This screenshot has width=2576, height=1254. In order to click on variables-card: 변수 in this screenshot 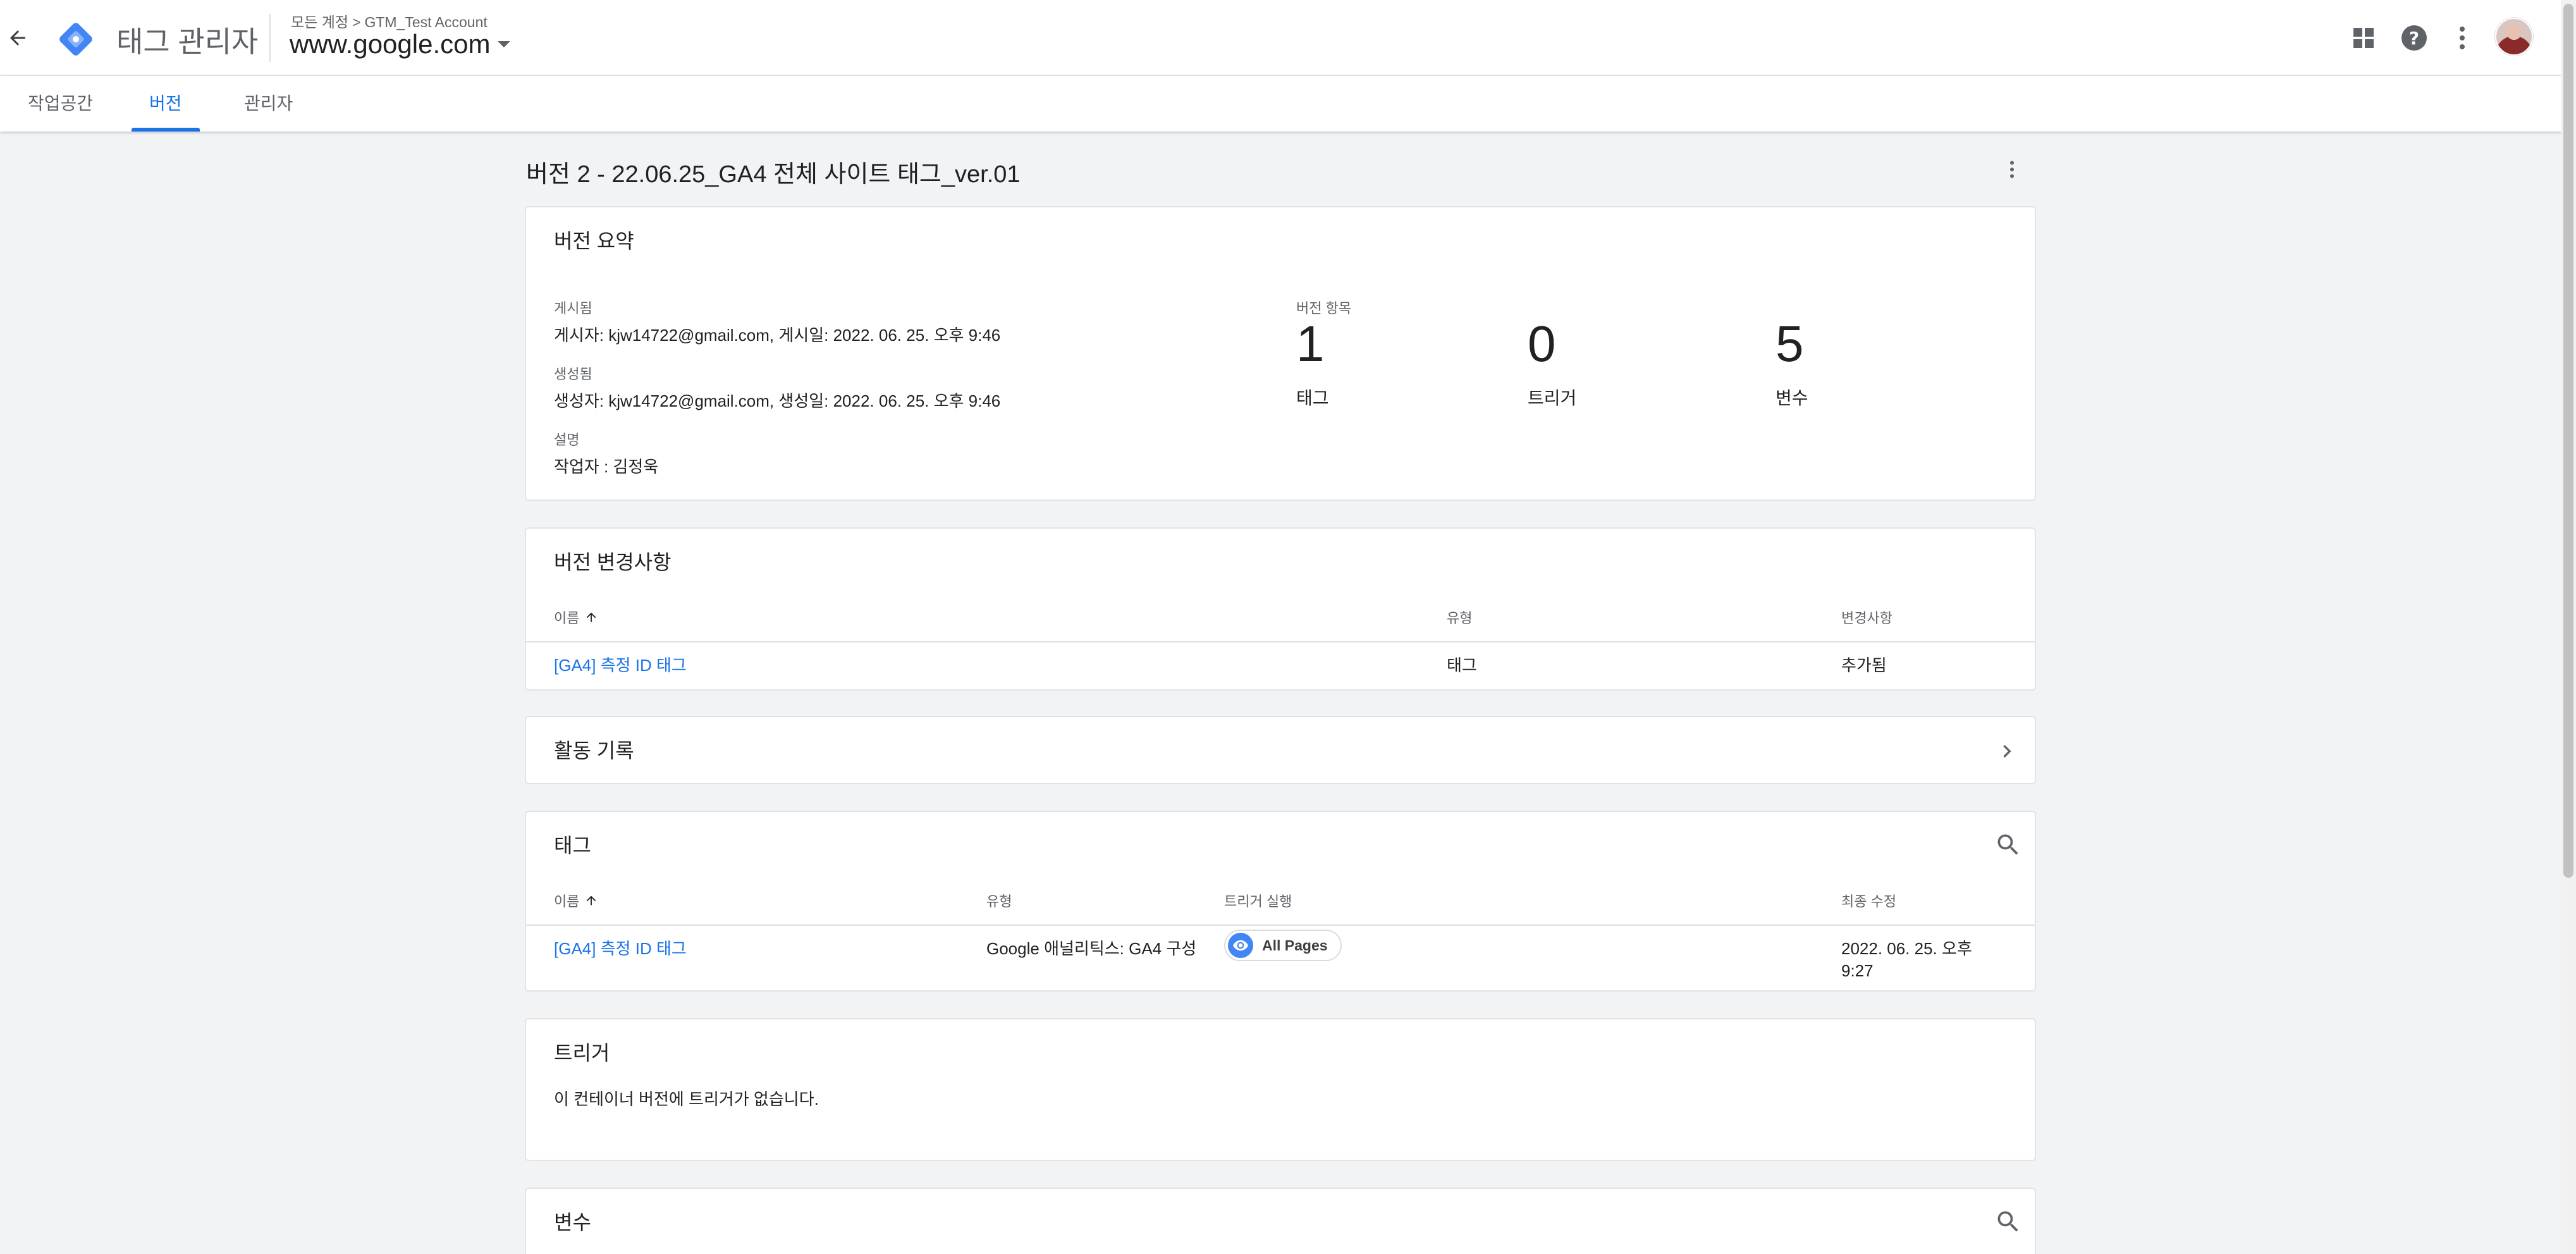, I will do `click(1280, 1221)`.